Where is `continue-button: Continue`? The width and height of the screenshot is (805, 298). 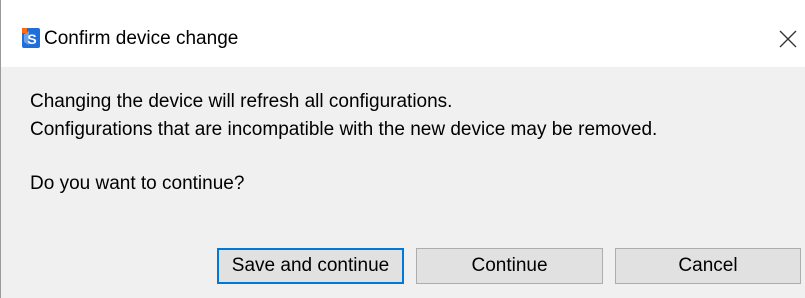
continue-button: Continue is located at coordinates (509, 266).